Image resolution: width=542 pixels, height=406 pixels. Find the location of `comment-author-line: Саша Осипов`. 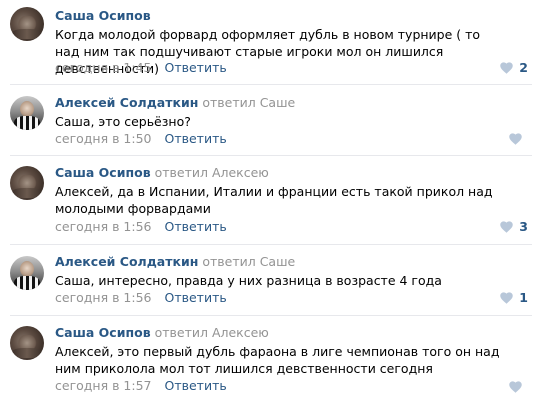

comment-author-line: Саша Осипов is located at coordinates (103, 16).